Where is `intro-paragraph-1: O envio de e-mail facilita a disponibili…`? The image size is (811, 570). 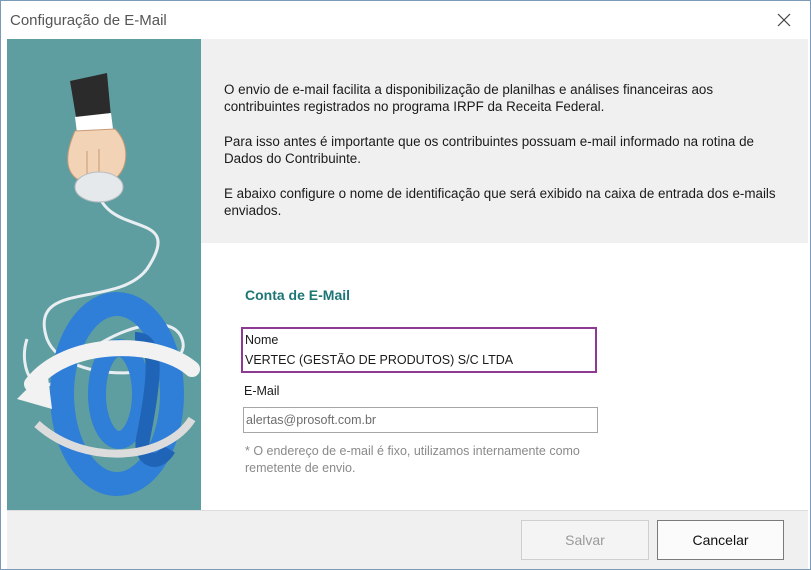
intro-paragraph-1: O envio de e-mail facilita a disponibili… is located at coordinates (469, 98).